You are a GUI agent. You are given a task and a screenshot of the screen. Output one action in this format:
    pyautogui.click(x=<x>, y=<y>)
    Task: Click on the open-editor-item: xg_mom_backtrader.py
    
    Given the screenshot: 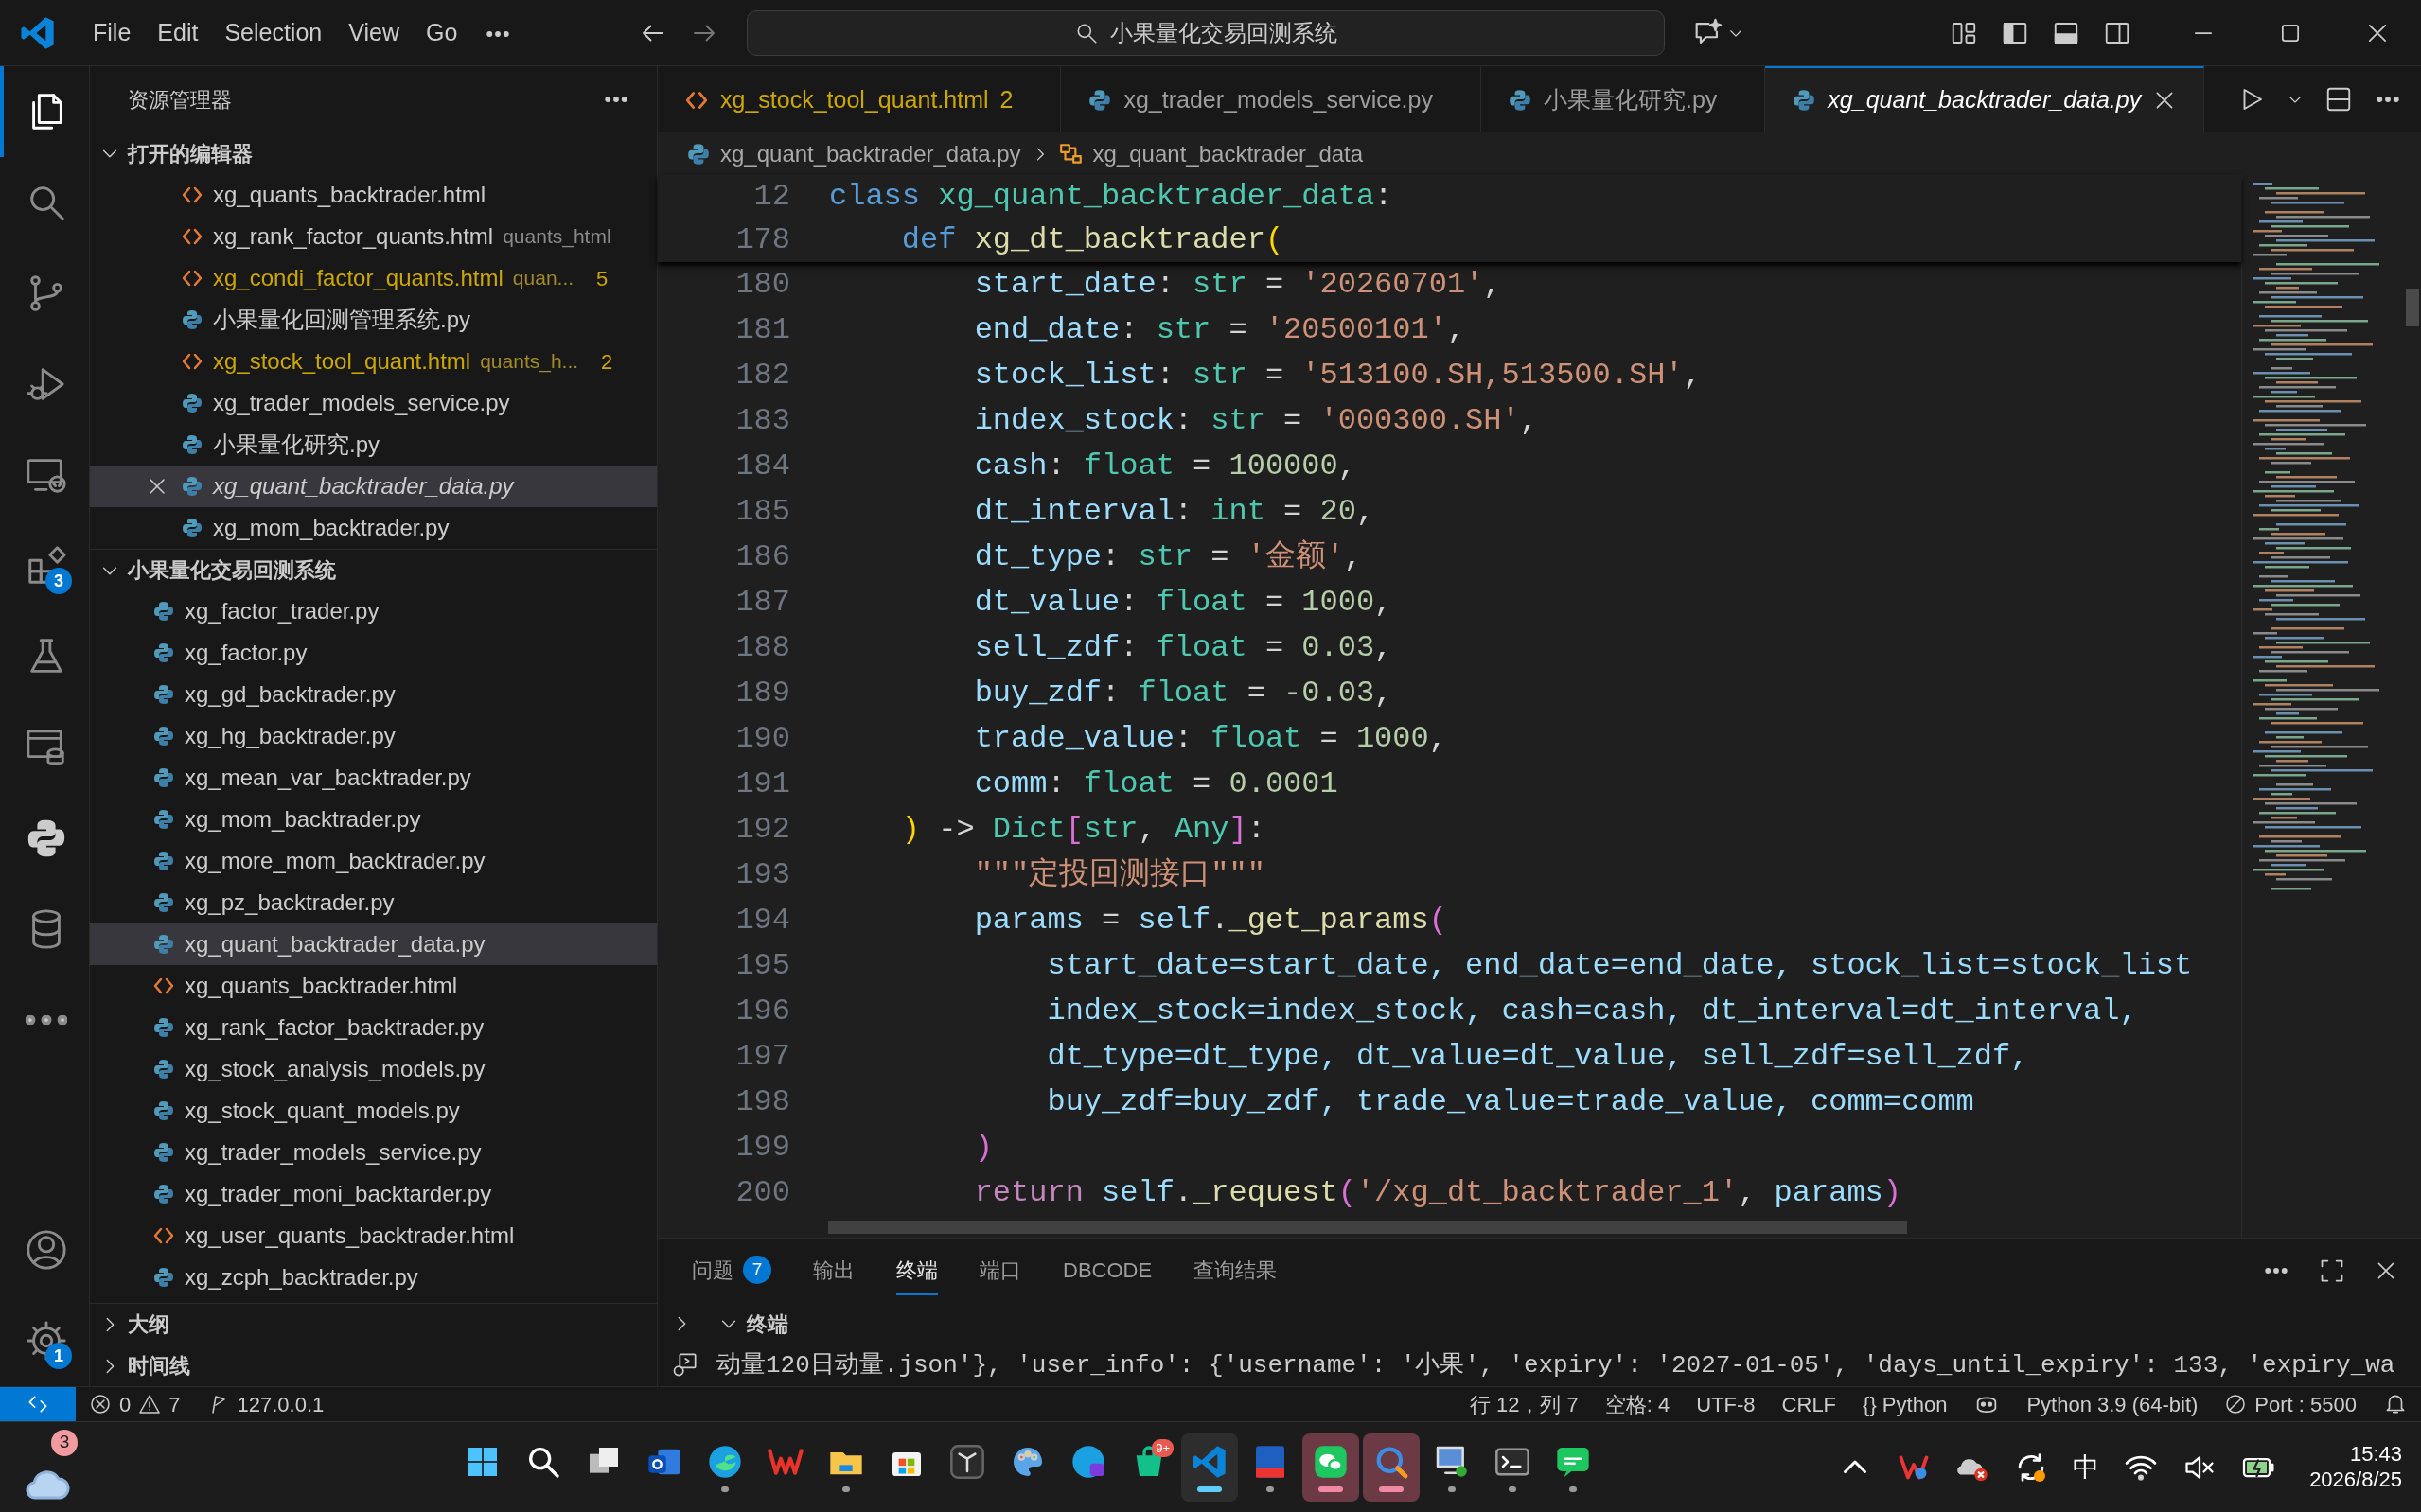 What is the action you would take?
    pyautogui.click(x=373, y=528)
    